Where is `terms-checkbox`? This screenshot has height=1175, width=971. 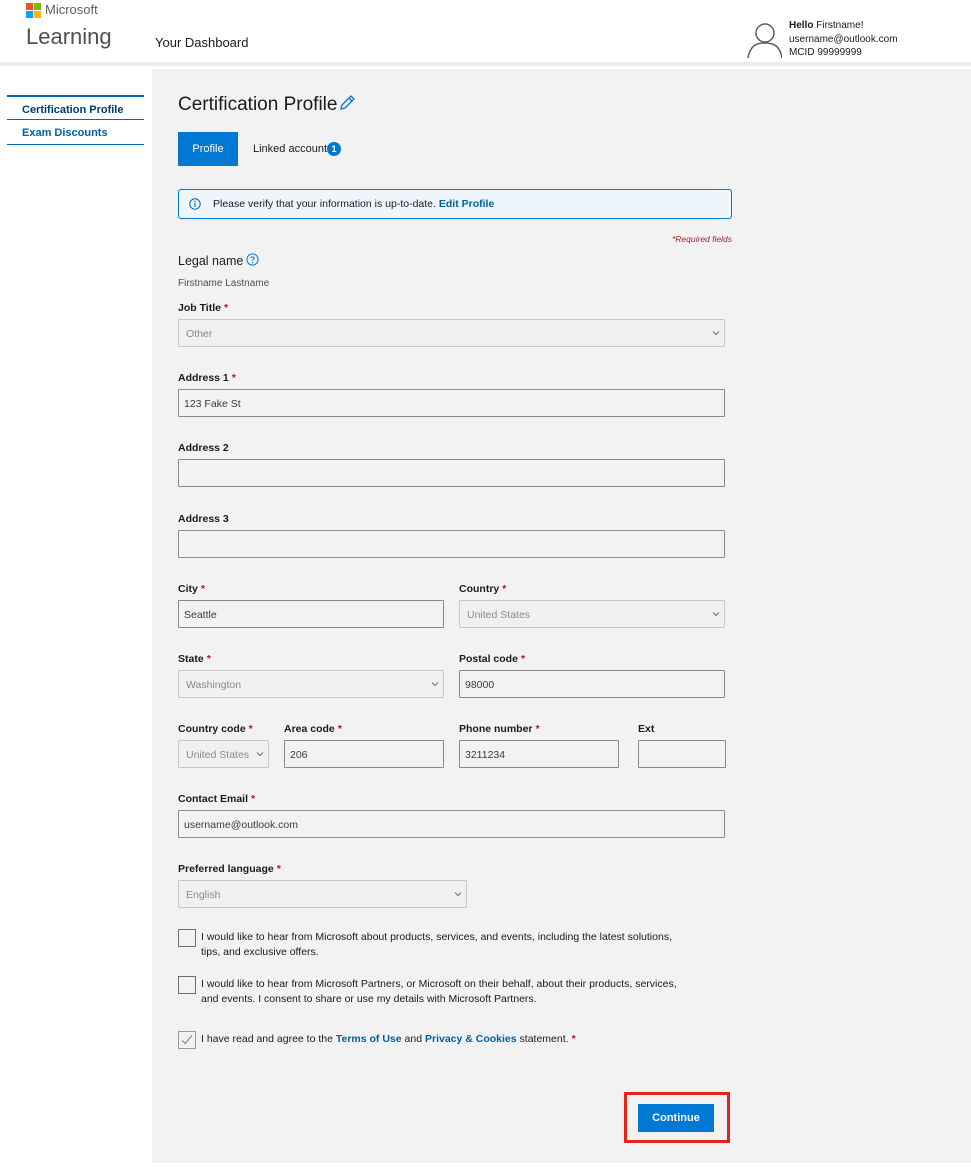 terms-checkbox is located at coordinates (187, 1040).